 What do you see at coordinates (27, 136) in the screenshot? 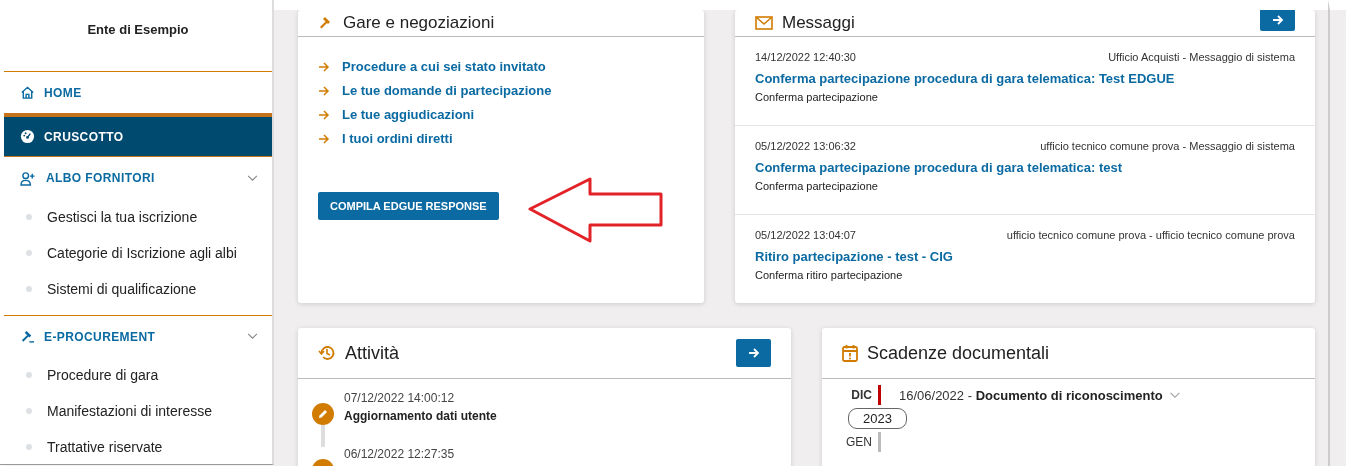
I see `gauge-icon` at bounding box center [27, 136].